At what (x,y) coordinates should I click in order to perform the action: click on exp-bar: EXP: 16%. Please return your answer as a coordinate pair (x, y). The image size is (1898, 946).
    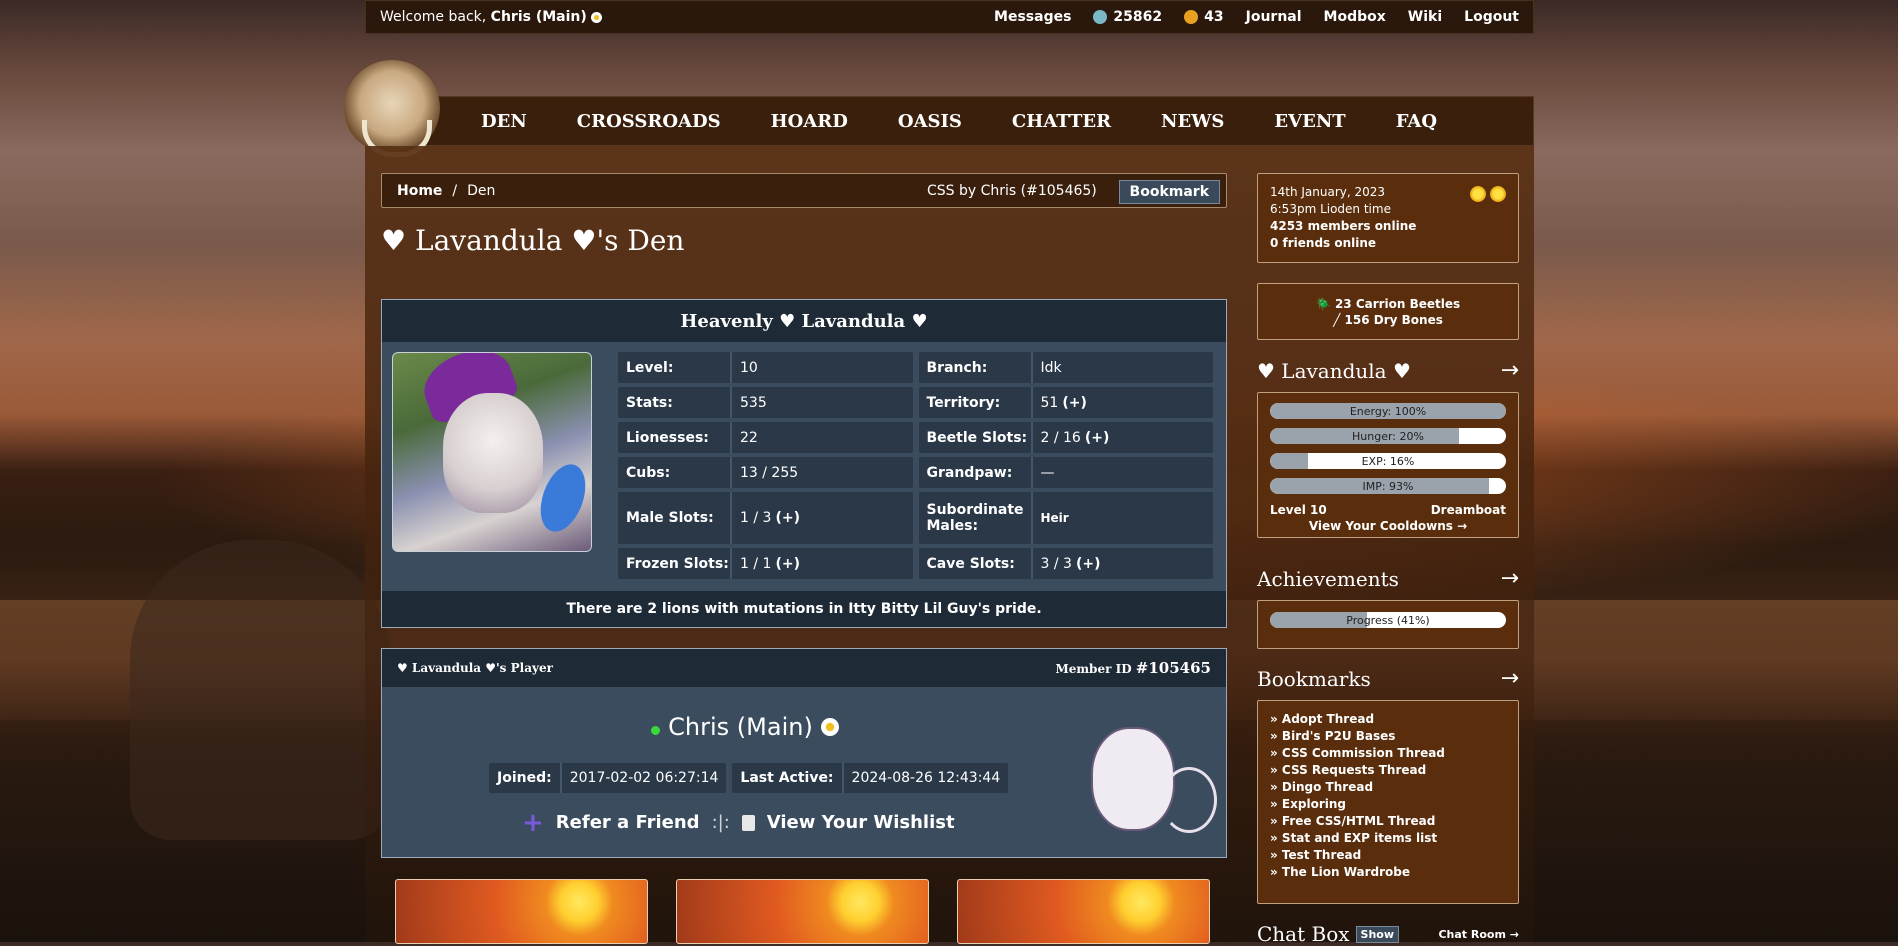
    Looking at the image, I should click on (1388, 461).